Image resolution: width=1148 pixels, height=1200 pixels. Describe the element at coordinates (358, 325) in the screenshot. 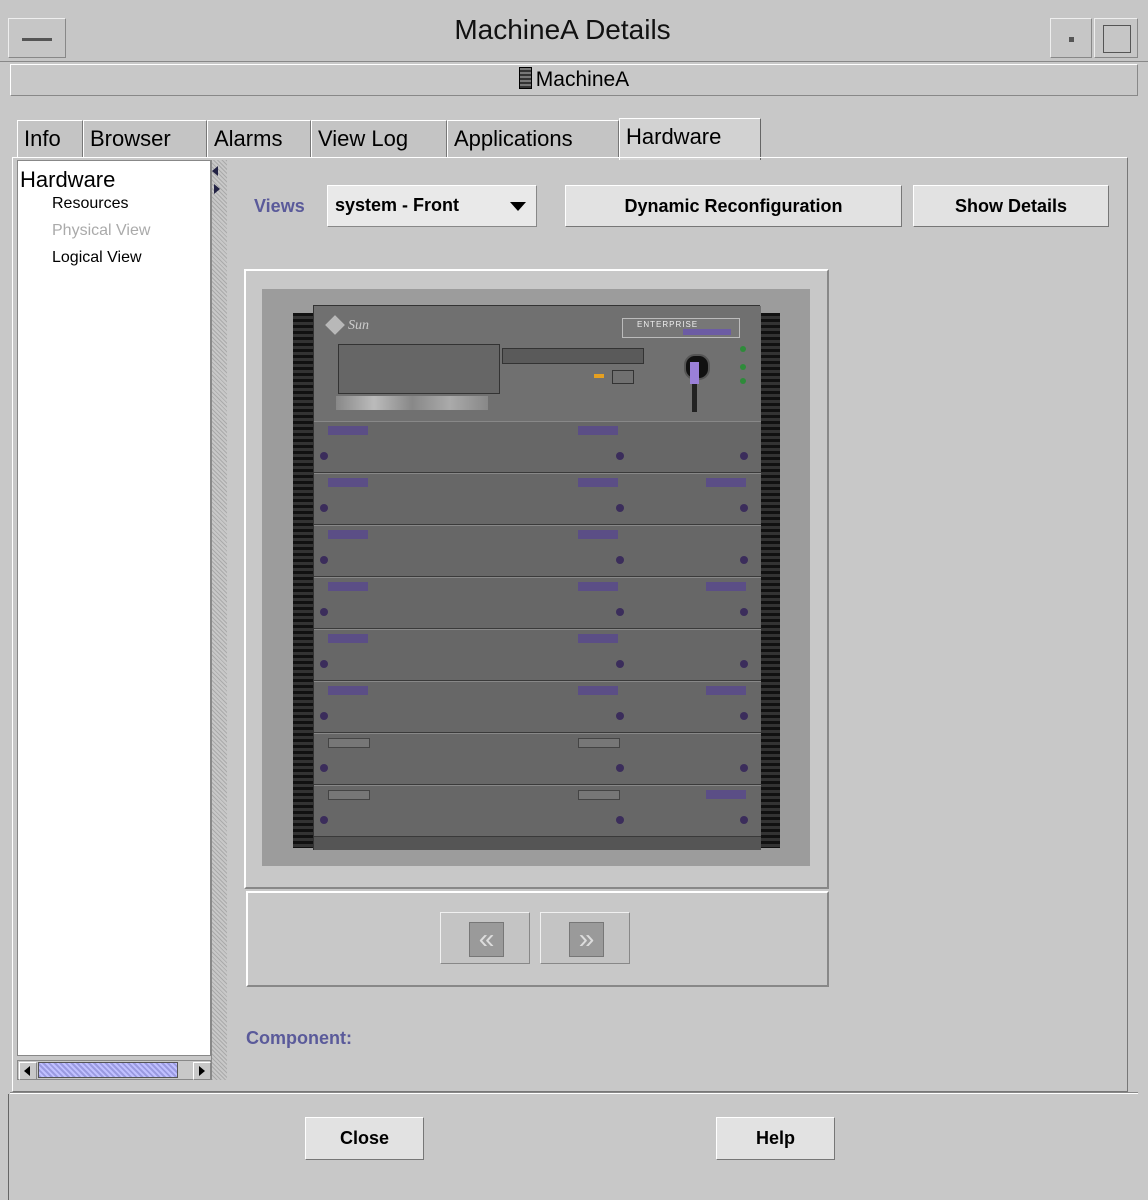

I see `sun-brand-text: Sun` at that location.